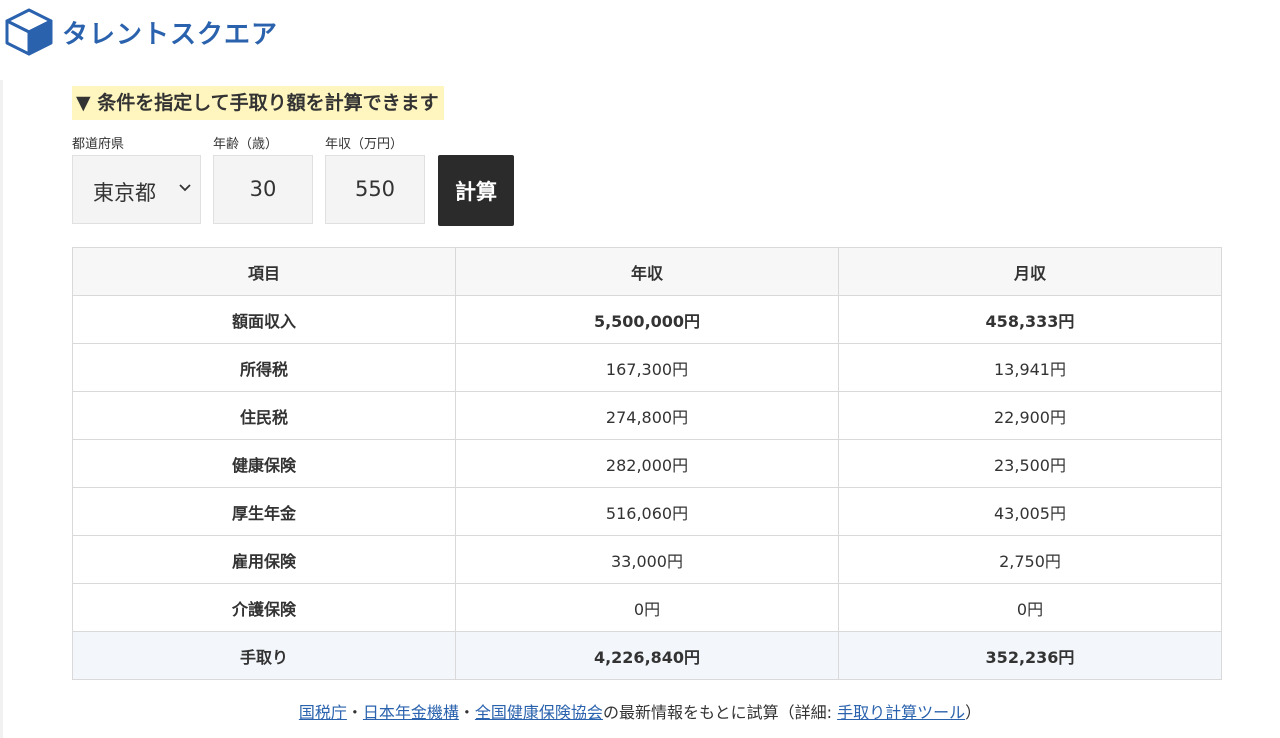 The image size is (1280, 738). What do you see at coordinates (124, 193) in the screenshot?
I see `prefecture-value: 東京都` at bounding box center [124, 193].